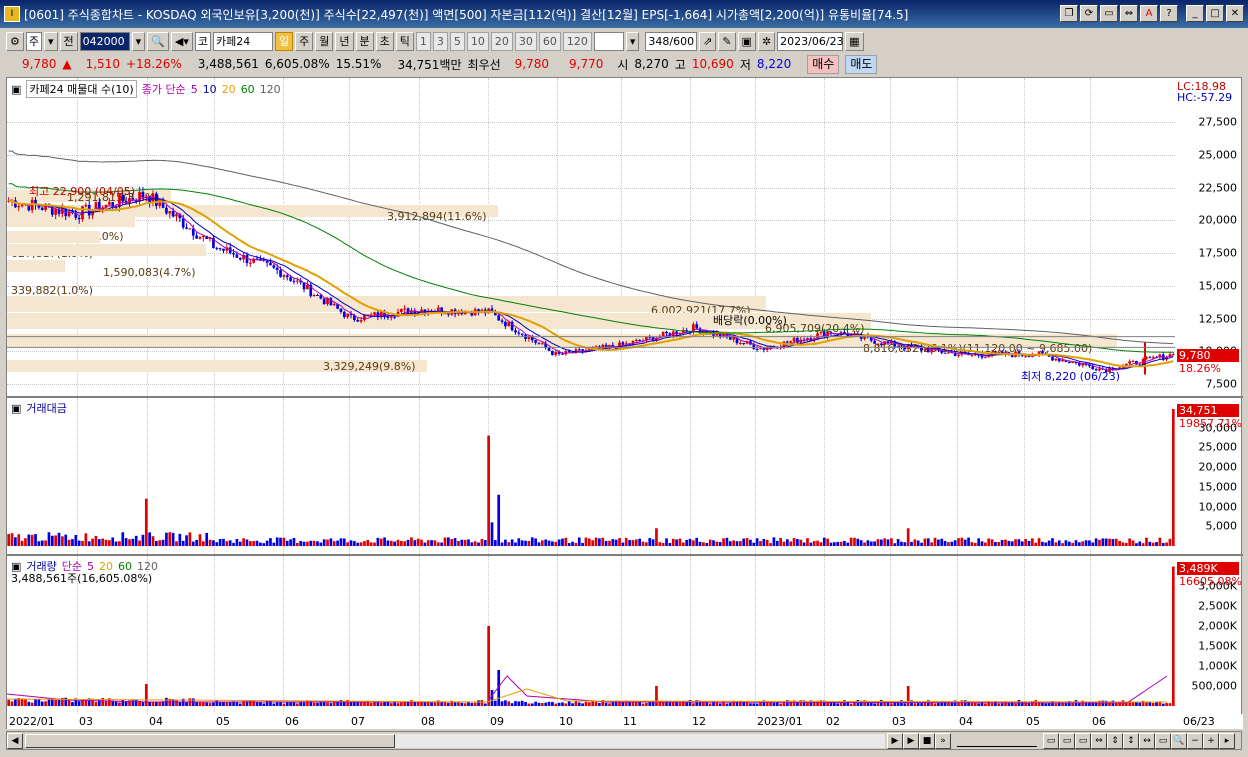 Image resolution: width=1248 pixels, height=757 pixels. Describe the element at coordinates (457, 41) in the screenshot. I see `interval-5: 5` at that location.